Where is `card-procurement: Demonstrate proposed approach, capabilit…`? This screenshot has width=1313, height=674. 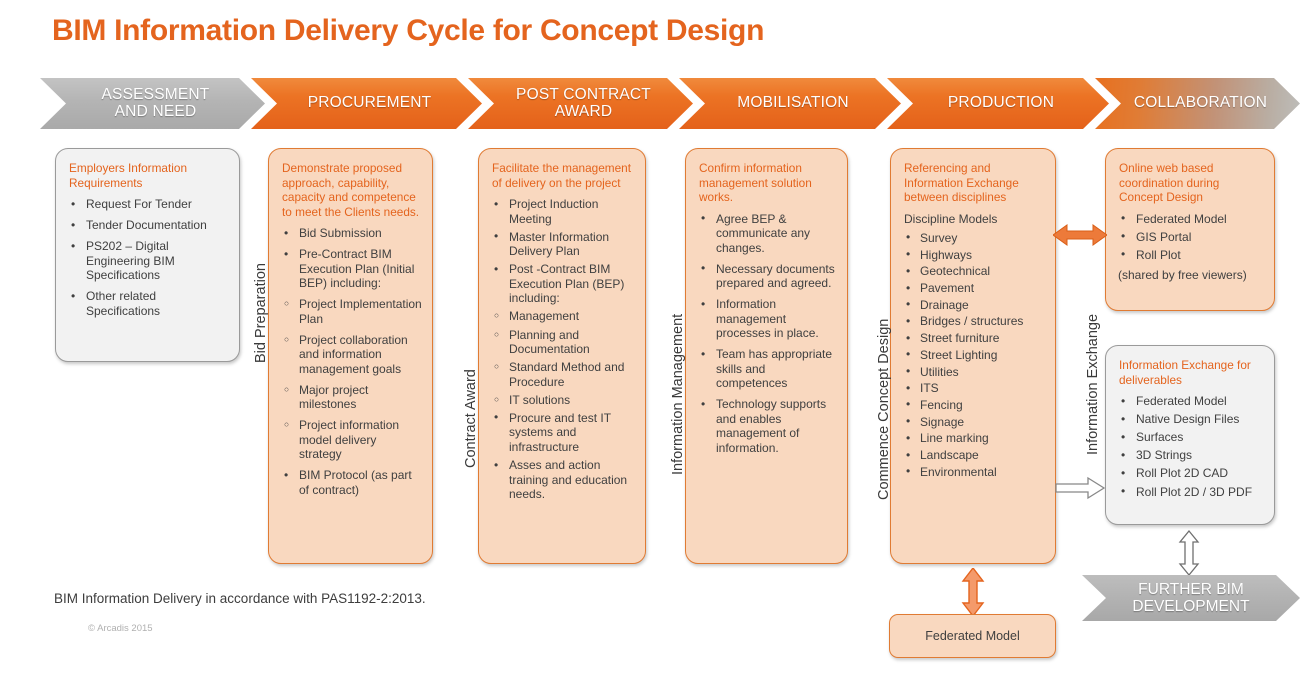
card-procurement: Demonstrate proposed approach, capabilit… is located at coordinates (350, 356).